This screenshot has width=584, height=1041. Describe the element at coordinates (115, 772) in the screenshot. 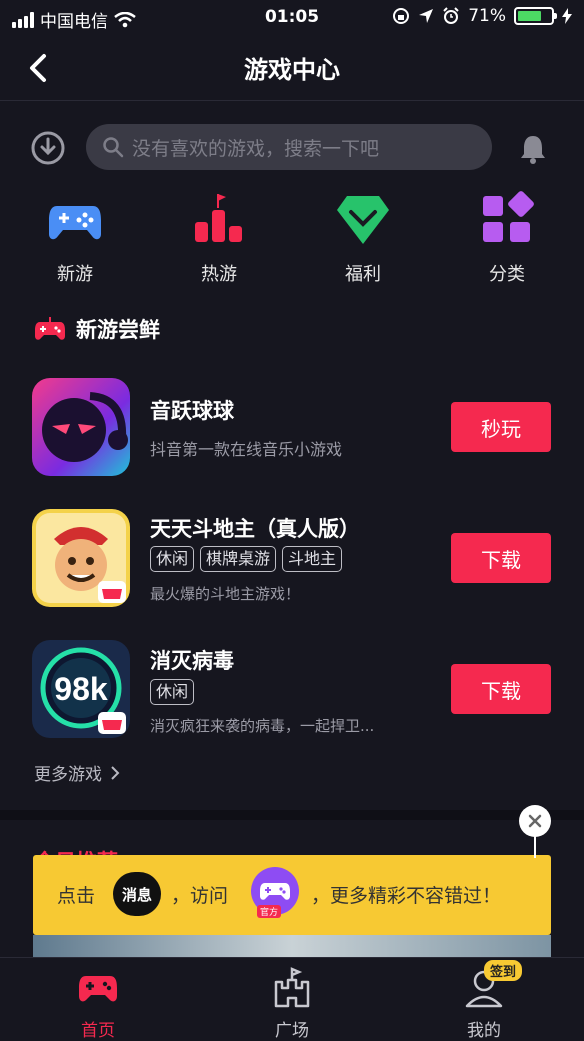

I see `chevron-right-icon` at that location.